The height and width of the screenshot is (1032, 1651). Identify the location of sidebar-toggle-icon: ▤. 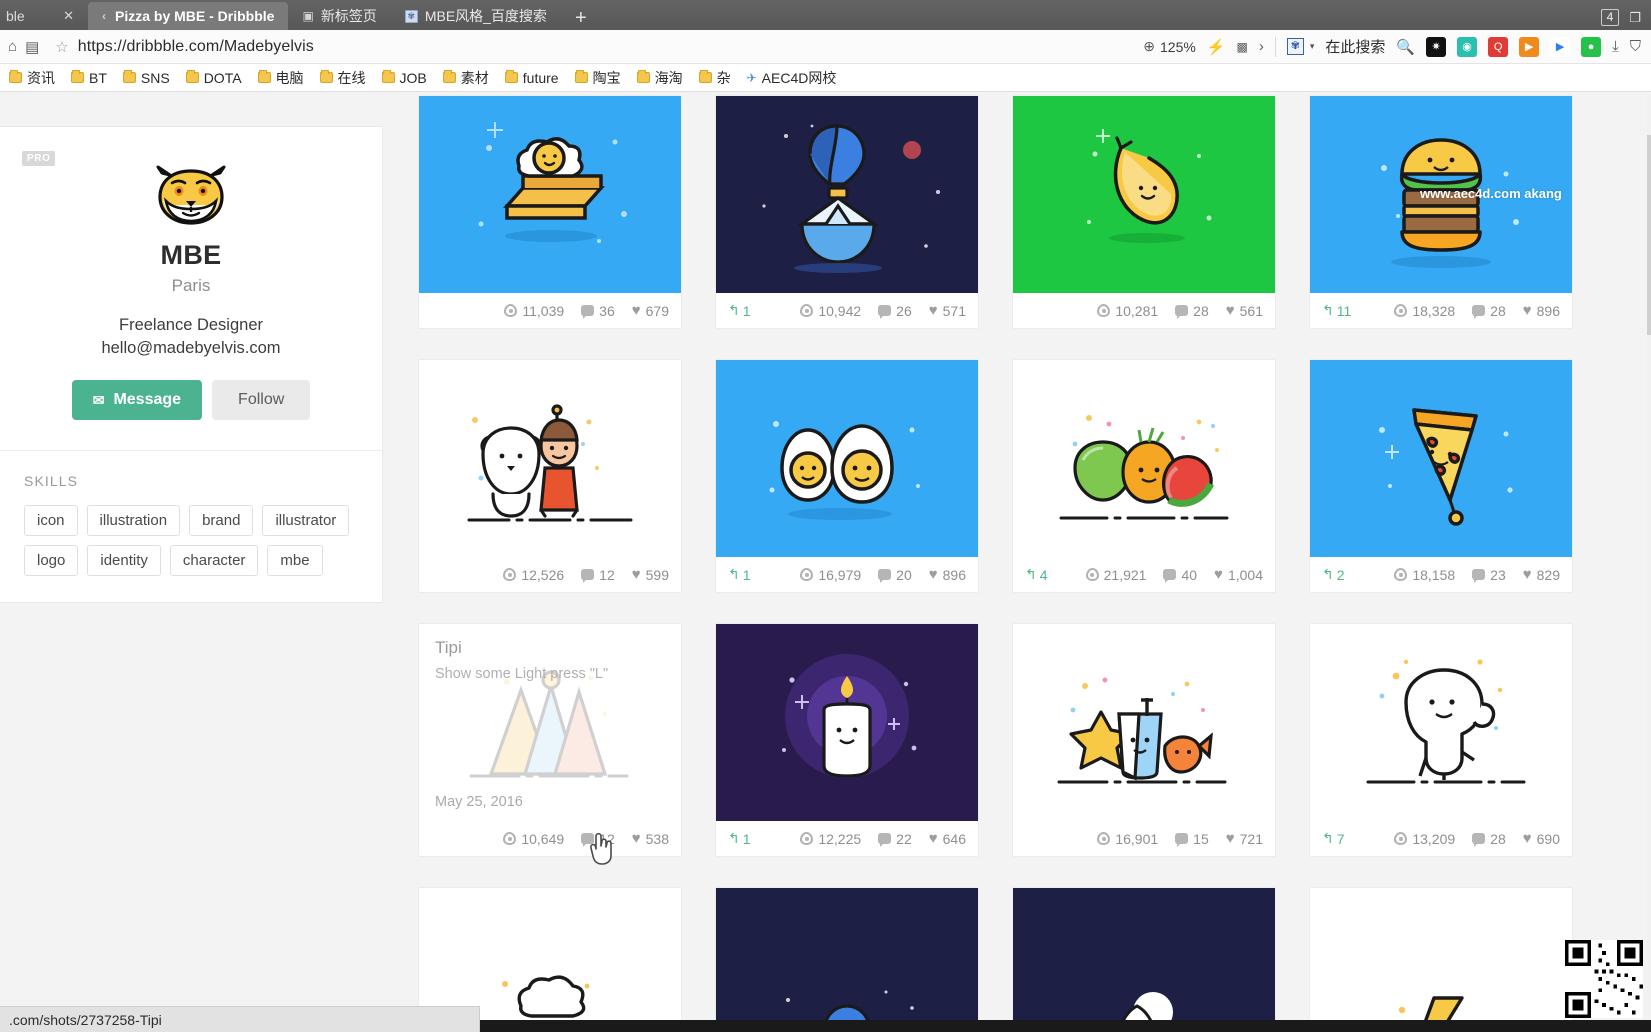
(32, 47).